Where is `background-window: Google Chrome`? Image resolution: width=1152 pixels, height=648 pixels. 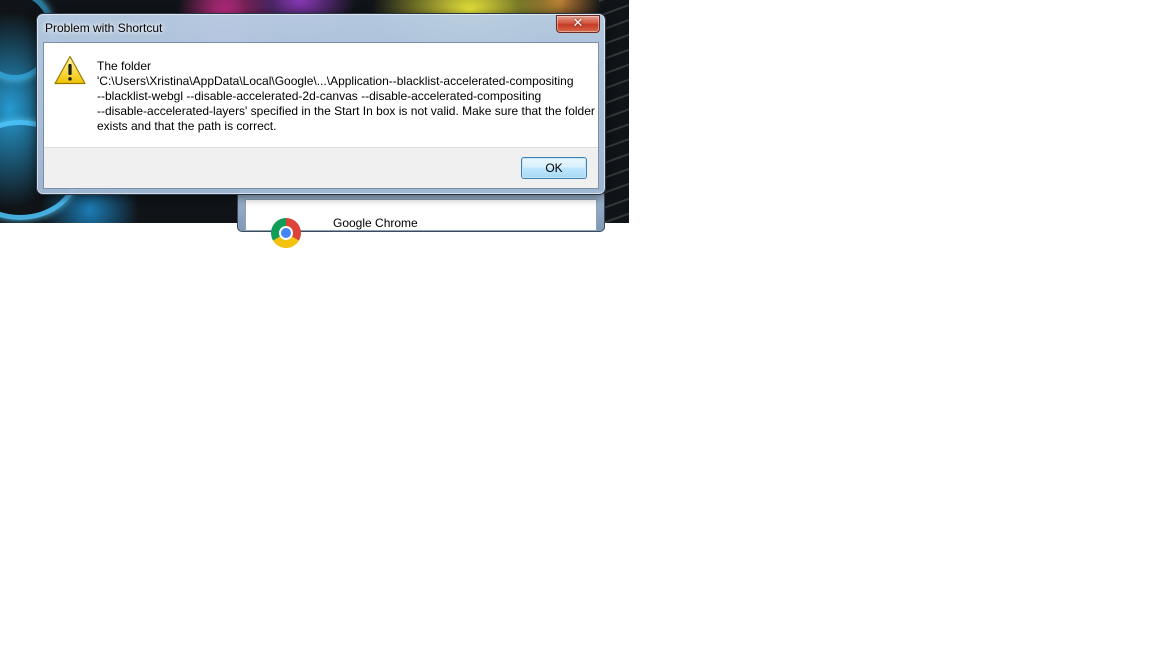
background-window: Google Chrome is located at coordinates (421, 219).